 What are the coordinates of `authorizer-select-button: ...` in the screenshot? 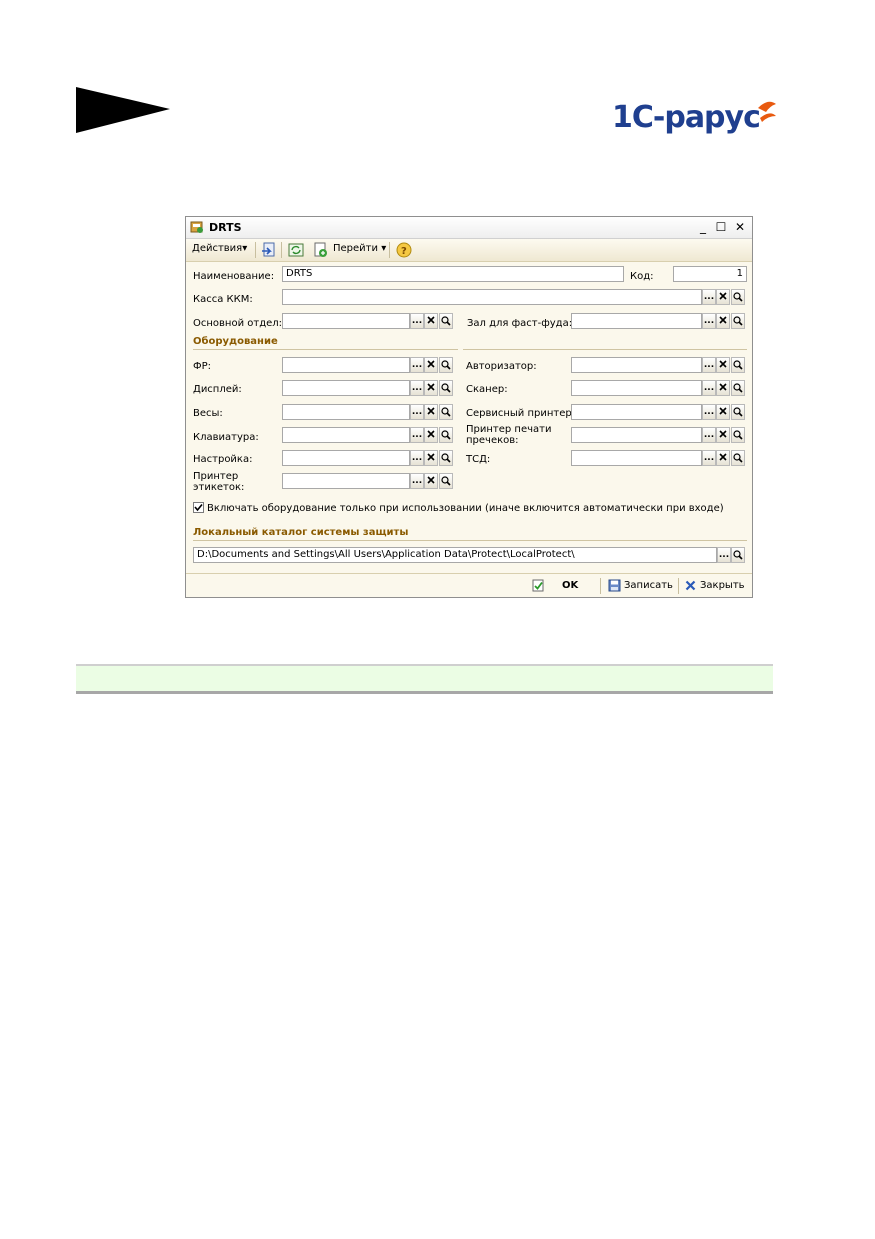 It's located at (709, 365).